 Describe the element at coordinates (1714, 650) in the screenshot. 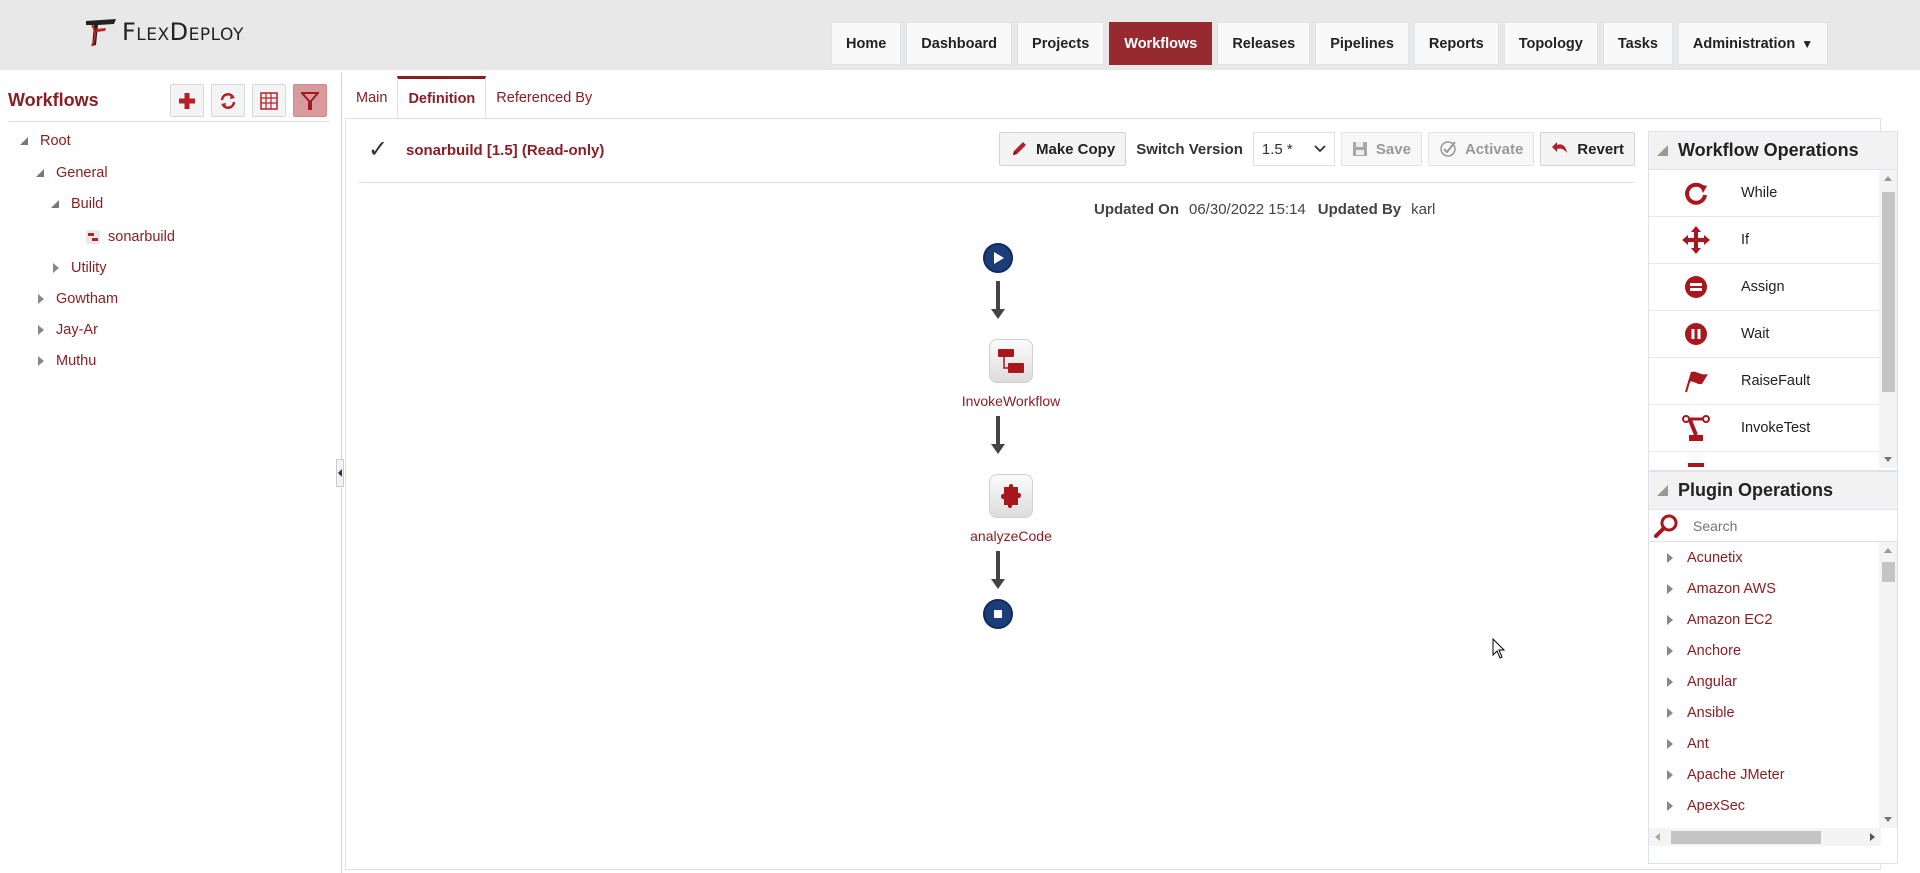

I see `plugin-label: Anchore` at that location.